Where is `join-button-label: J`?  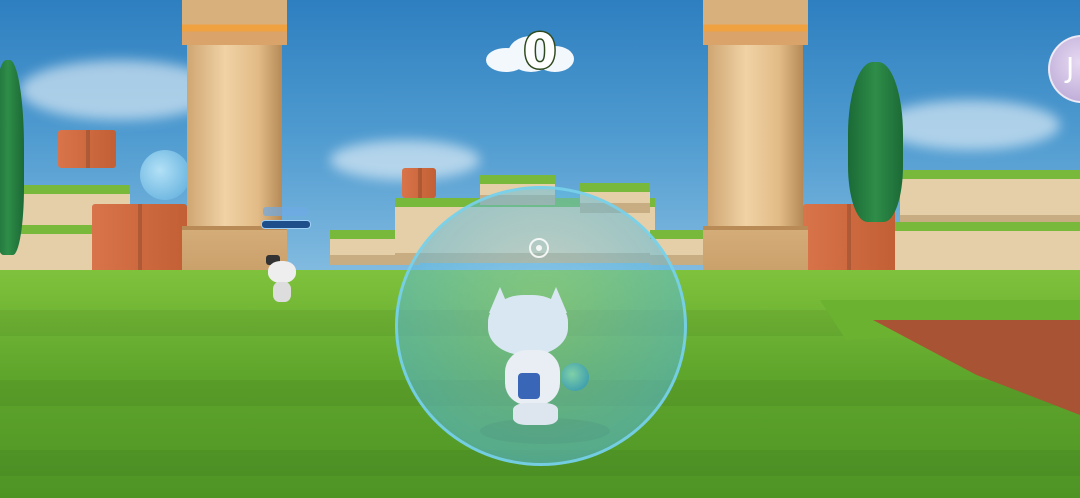 join-button-label: J is located at coordinates (1070, 67).